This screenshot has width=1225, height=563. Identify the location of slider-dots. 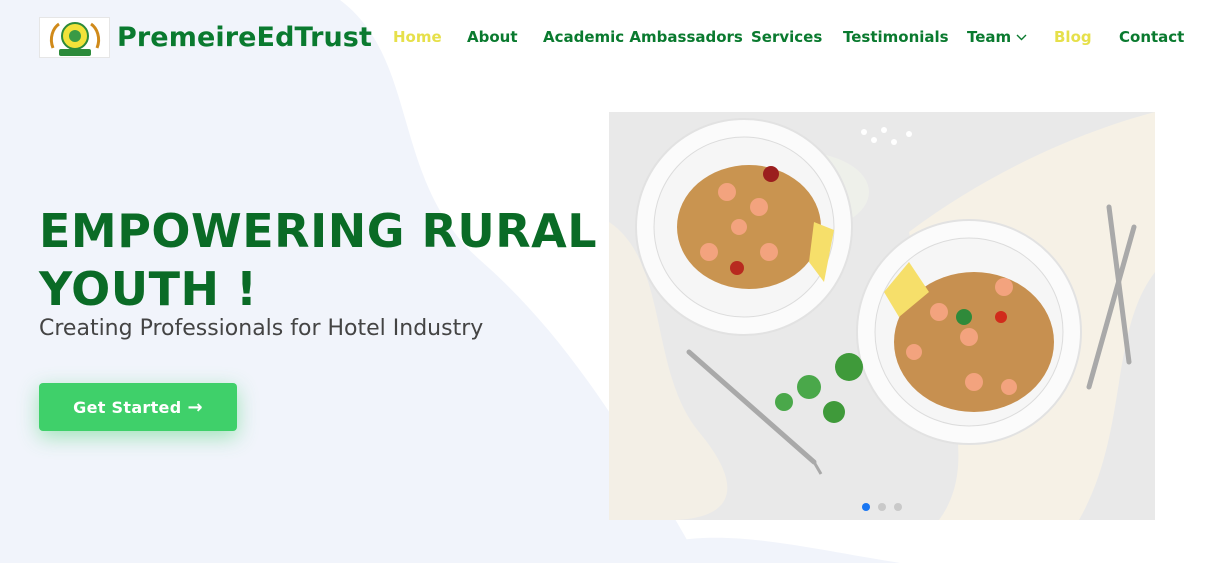
(886, 507).